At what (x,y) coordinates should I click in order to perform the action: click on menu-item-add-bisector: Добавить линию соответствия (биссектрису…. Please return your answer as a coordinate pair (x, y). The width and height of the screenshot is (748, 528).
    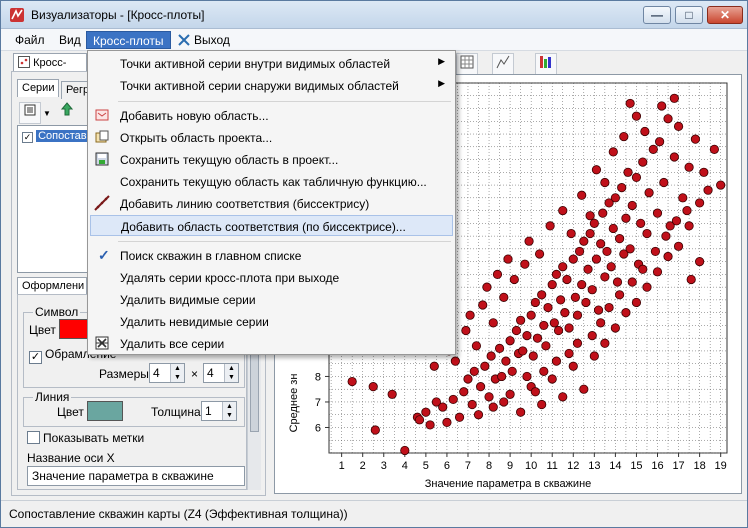
    Looking at the image, I should click on (271, 203).